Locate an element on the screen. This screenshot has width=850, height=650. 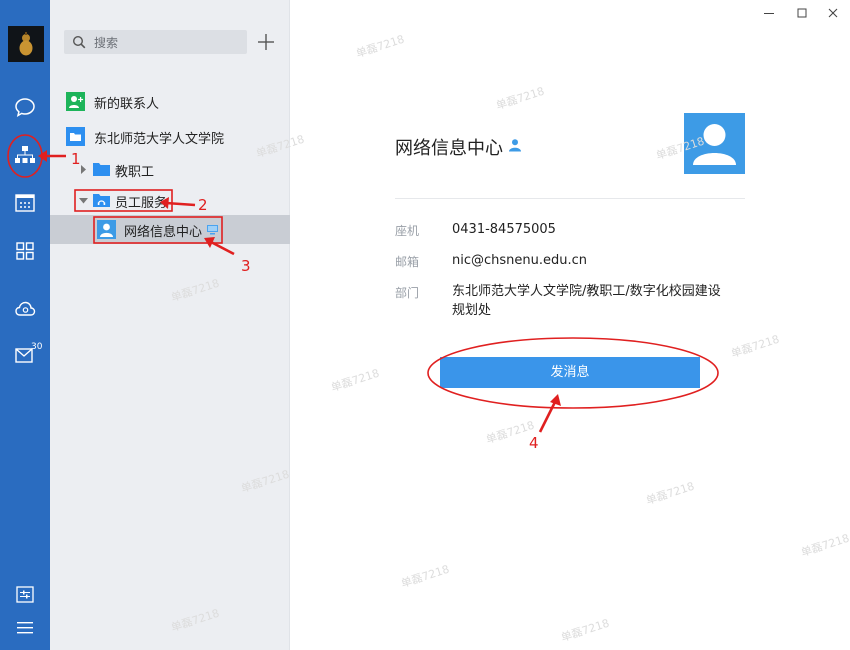
new-contact-icon is located at coordinates (75, 101).